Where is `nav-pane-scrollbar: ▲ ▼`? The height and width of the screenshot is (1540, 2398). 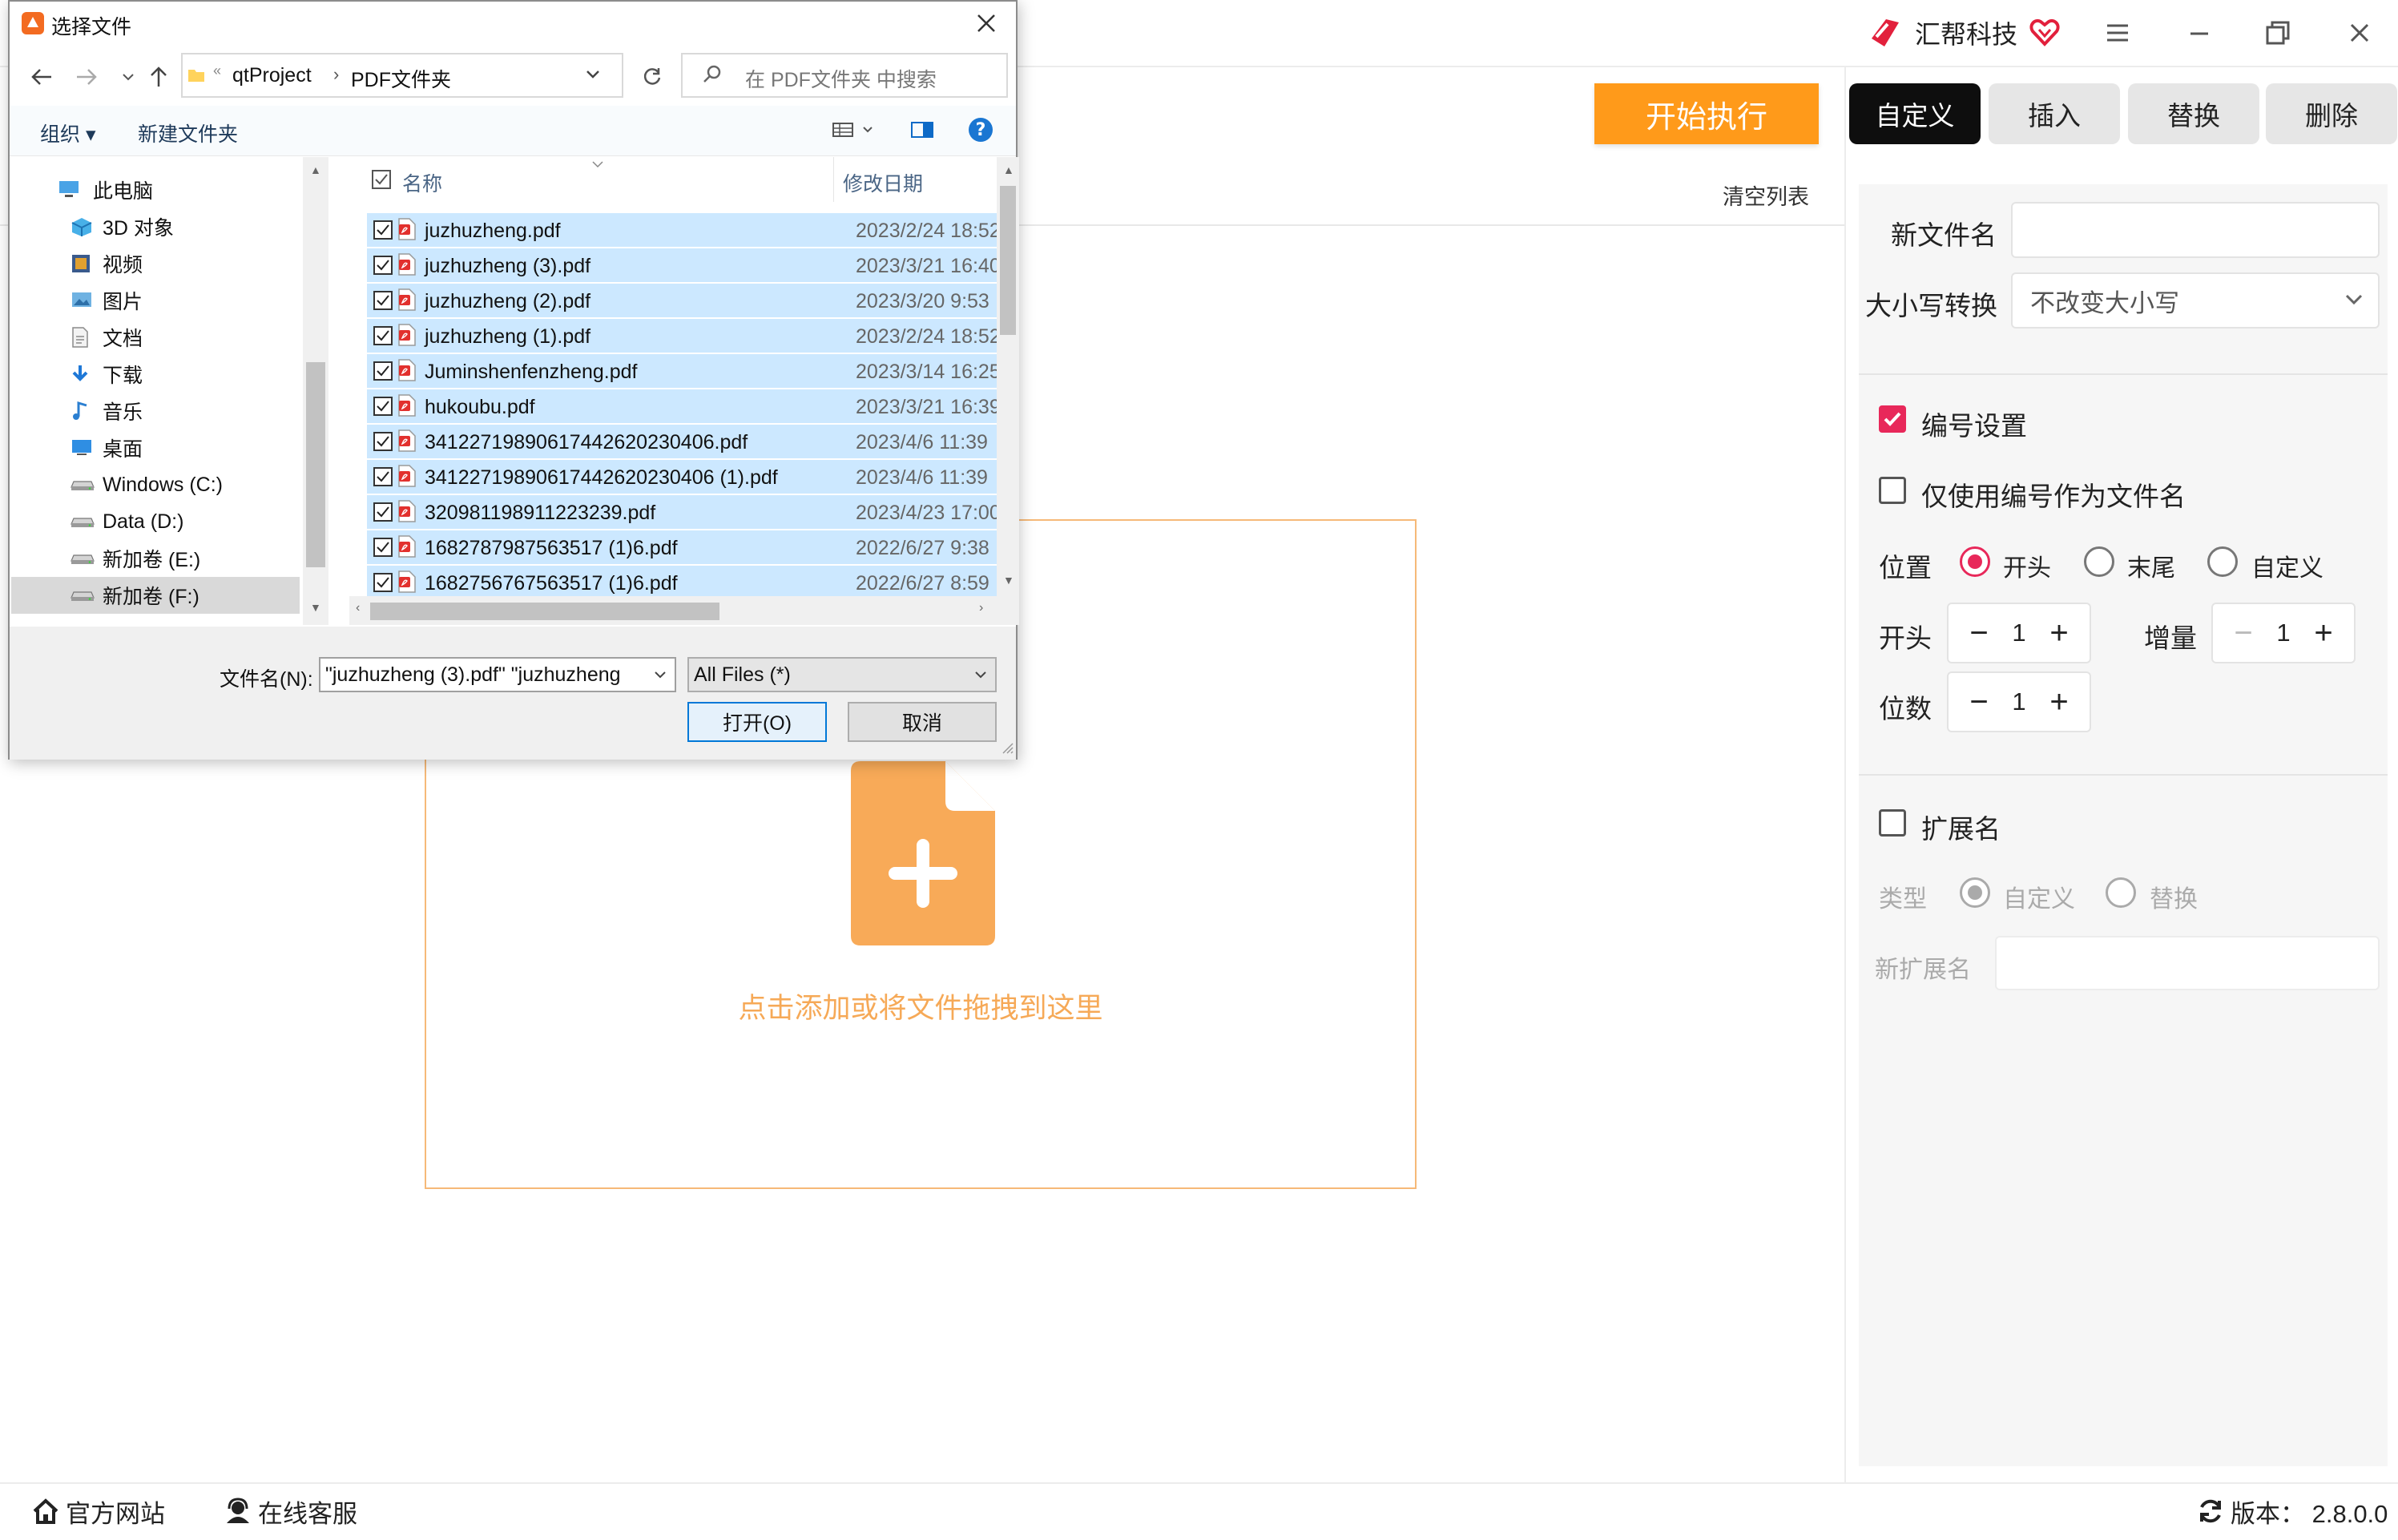 nav-pane-scrollbar: ▲ ▼ is located at coordinates (316, 391).